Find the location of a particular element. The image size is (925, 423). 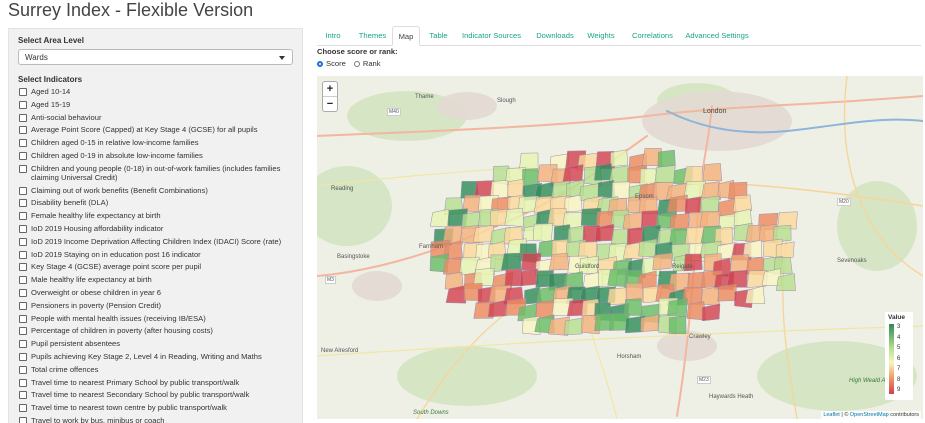

tab-table: Table is located at coordinates (438, 35).